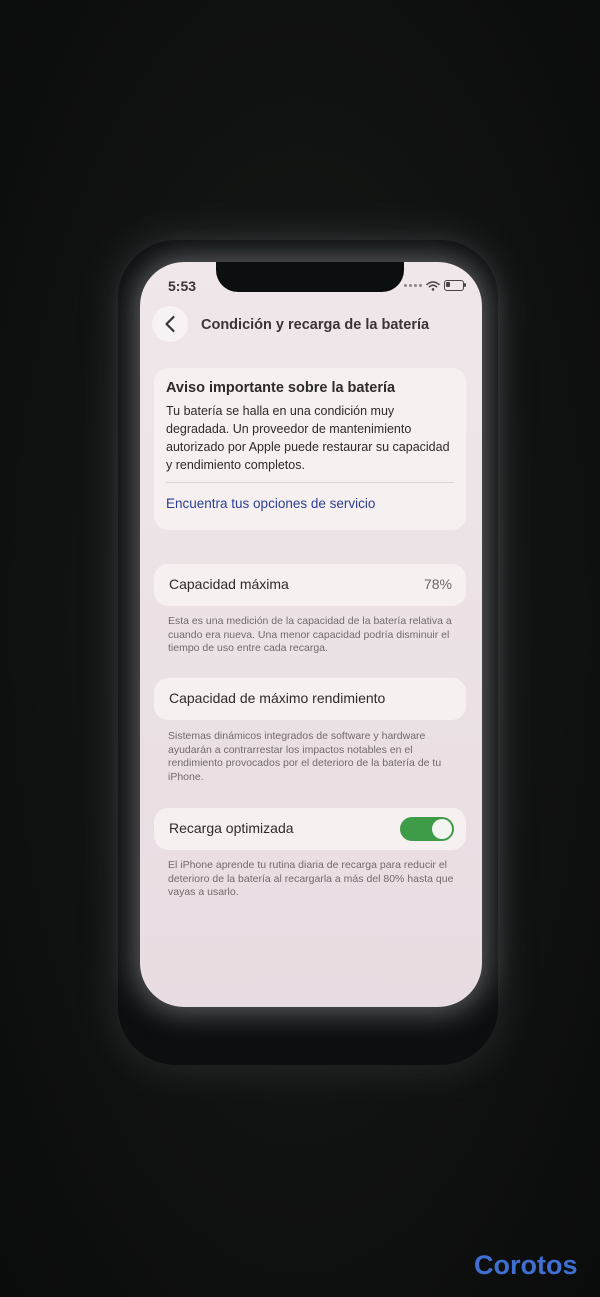 The height and width of the screenshot is (1297, 600). I want to click on chevron-left-icon, so click(170, 324).